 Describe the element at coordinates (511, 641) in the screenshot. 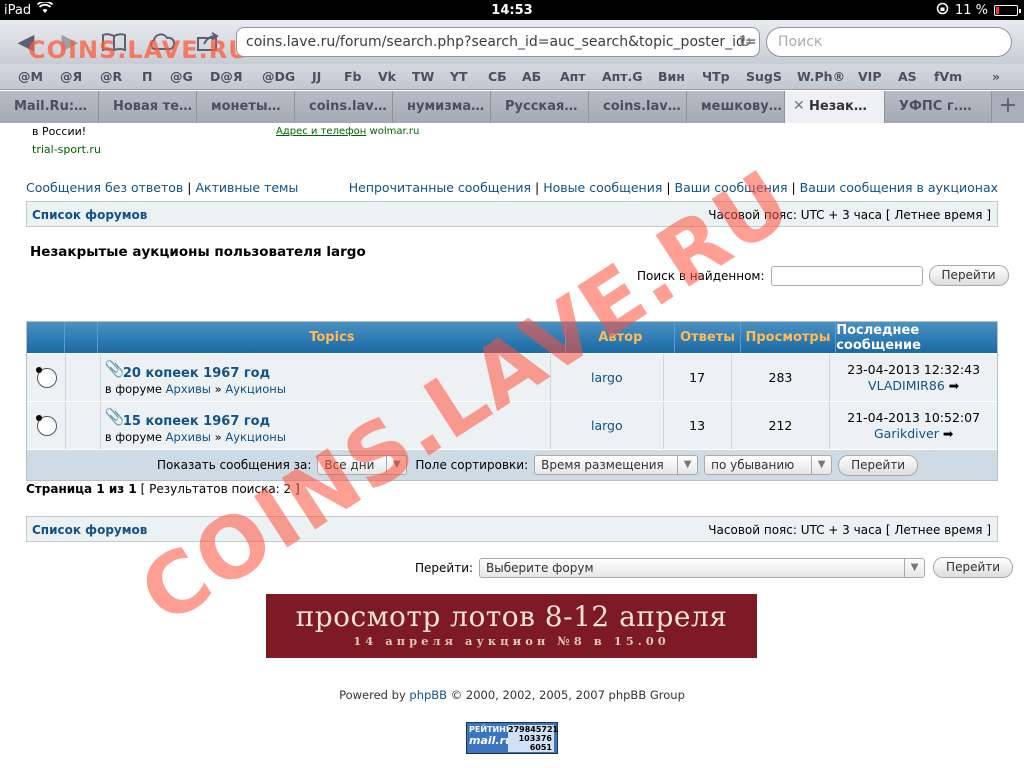

I see `banner-line-2: 14 апреля аукцион №8 в 15.00` at that location.